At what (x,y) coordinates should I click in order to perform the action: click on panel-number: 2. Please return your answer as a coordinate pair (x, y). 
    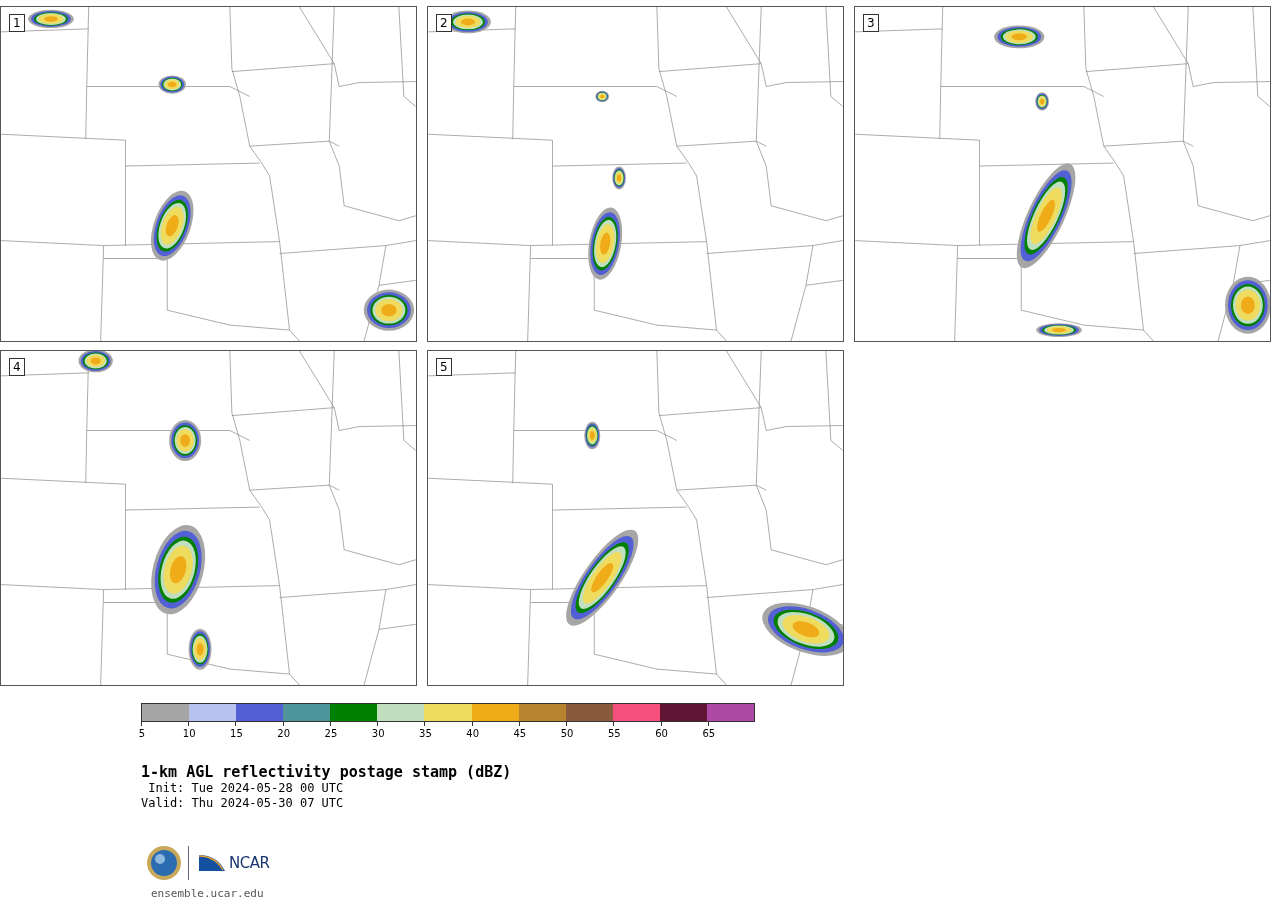
    Looking at the image, I should click on (444, 23).